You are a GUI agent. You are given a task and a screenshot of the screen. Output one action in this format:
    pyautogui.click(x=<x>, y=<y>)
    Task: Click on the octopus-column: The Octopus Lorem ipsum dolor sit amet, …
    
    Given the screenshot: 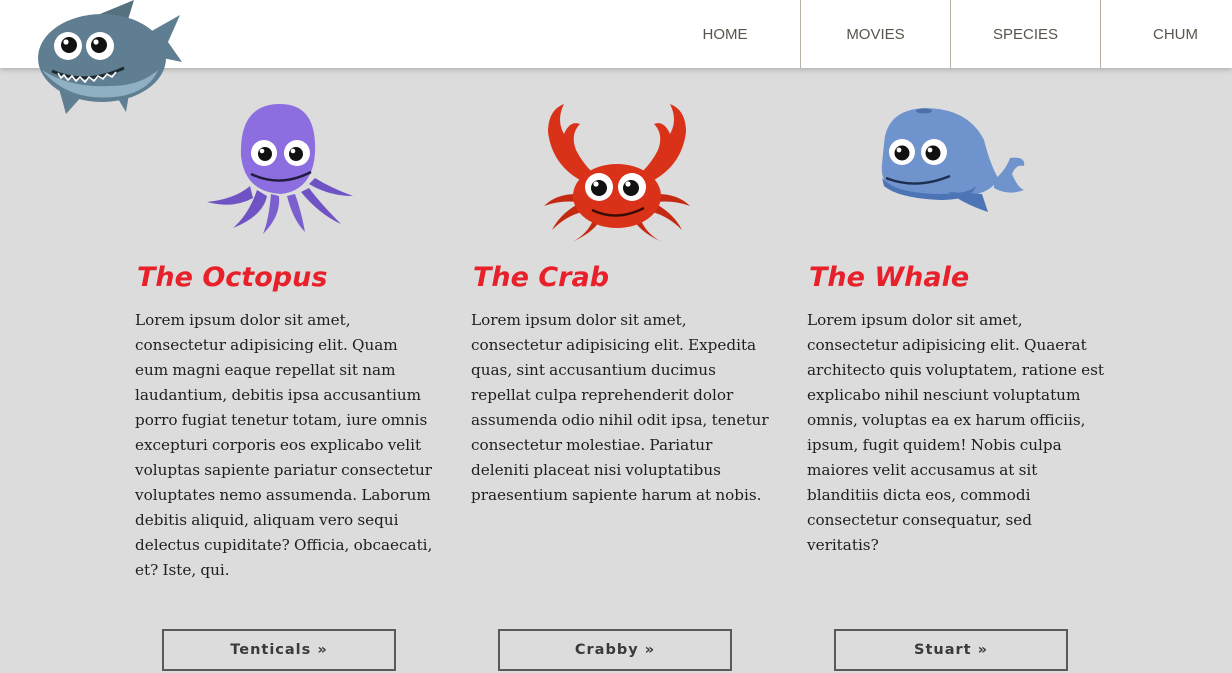 What is the action you would take?
    pyautogui.click(x=285, y=420)
    